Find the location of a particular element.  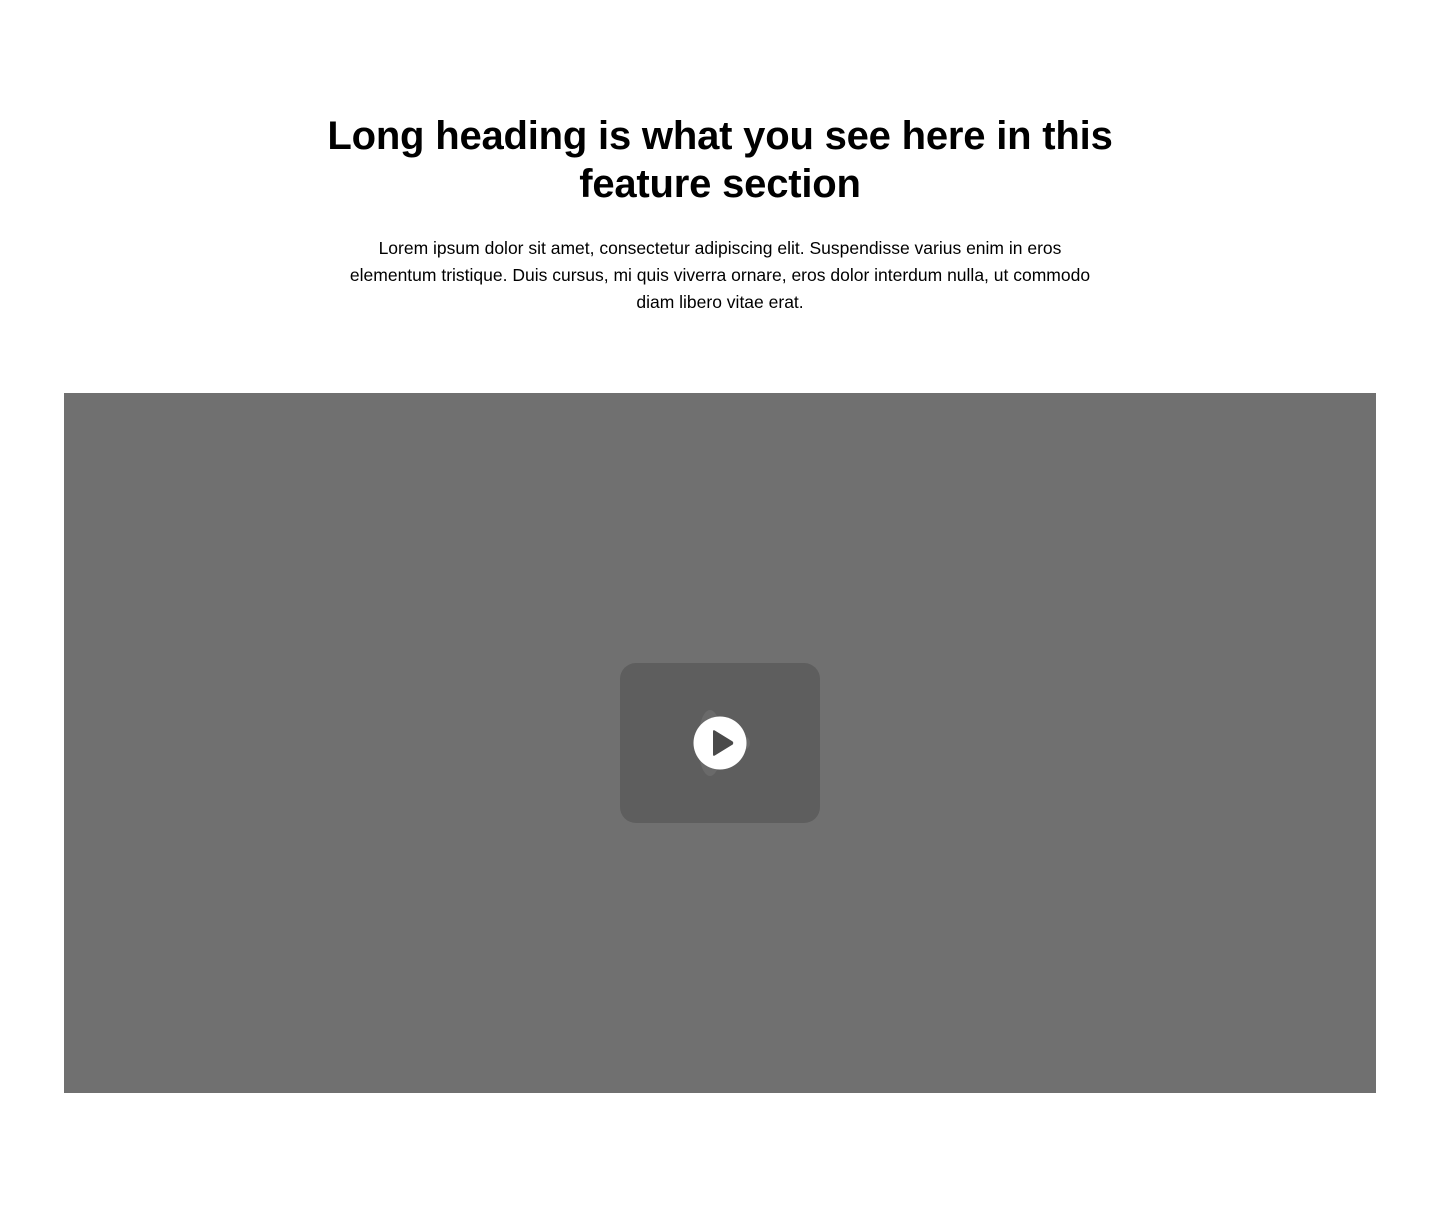

play-icon is located at coordinates (720, 743).